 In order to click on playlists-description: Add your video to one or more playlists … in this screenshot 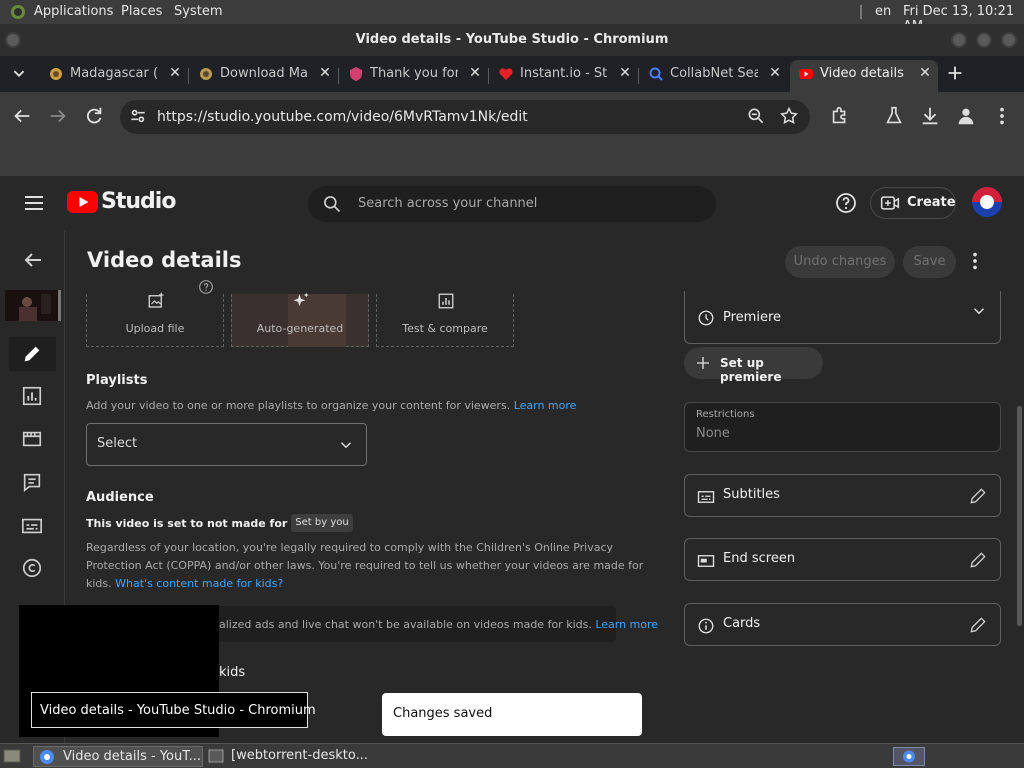, I will do `click(331, 405)`.